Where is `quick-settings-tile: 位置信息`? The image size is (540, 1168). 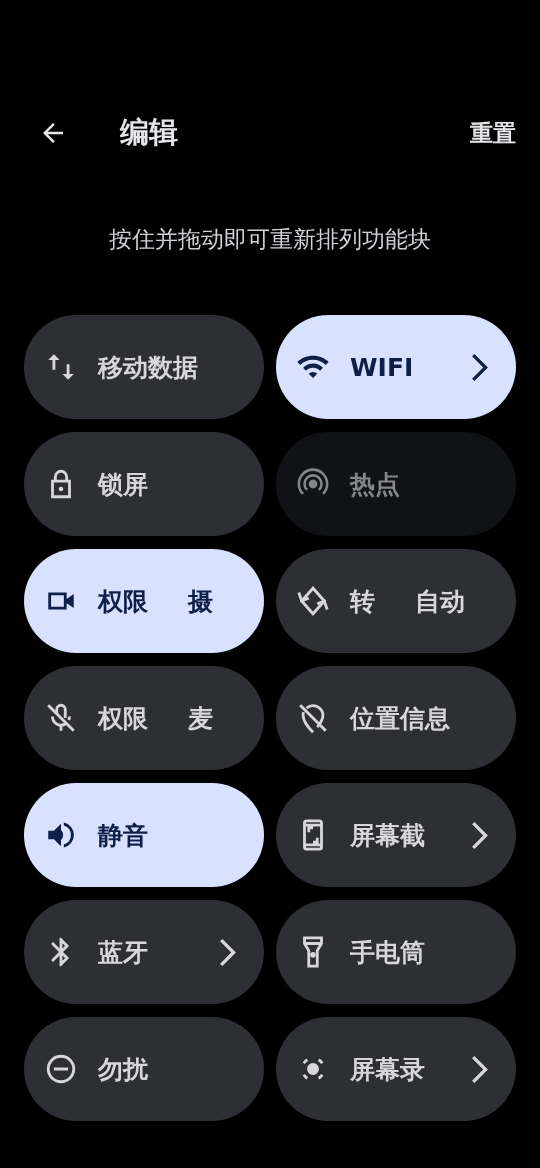
quick-settings-tile: 位置信息 is located at coordinates (396, 718).